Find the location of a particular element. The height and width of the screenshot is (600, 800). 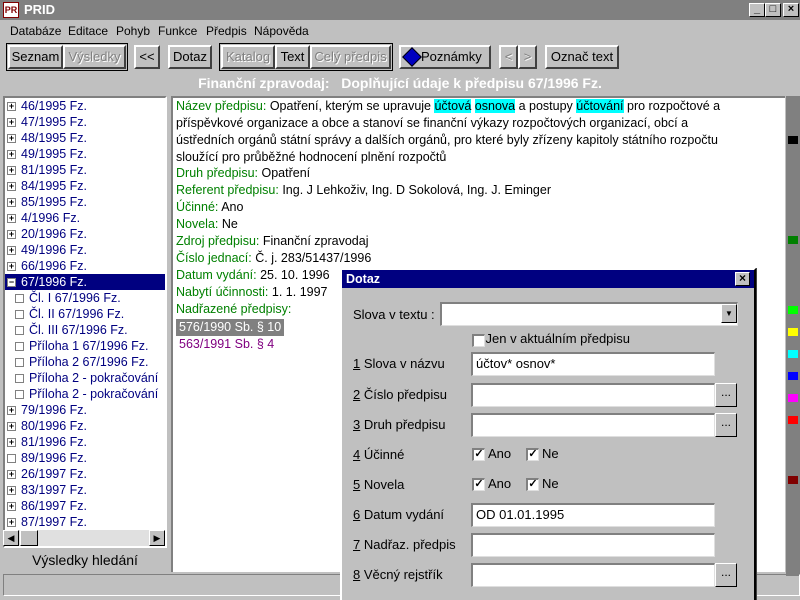

text-button: Text is located at coordinates (292, 57).